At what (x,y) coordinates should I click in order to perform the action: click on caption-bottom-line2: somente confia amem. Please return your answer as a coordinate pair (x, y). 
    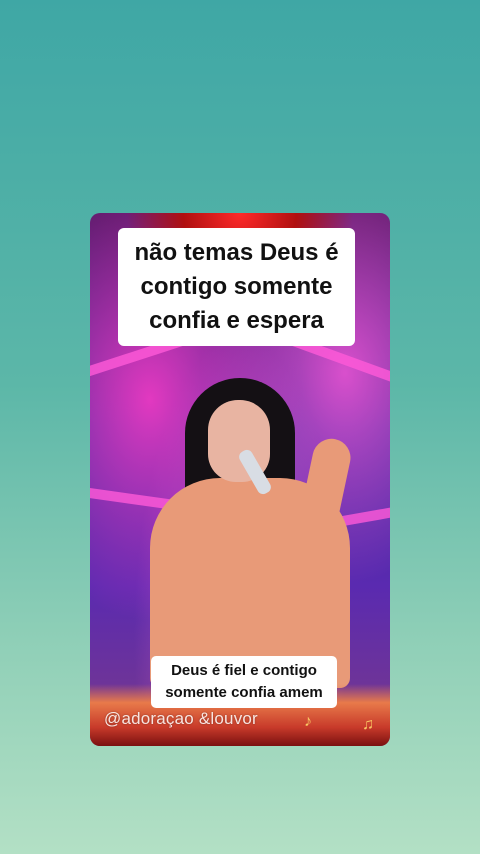
    Looking at the image, I should click on (244, 692).